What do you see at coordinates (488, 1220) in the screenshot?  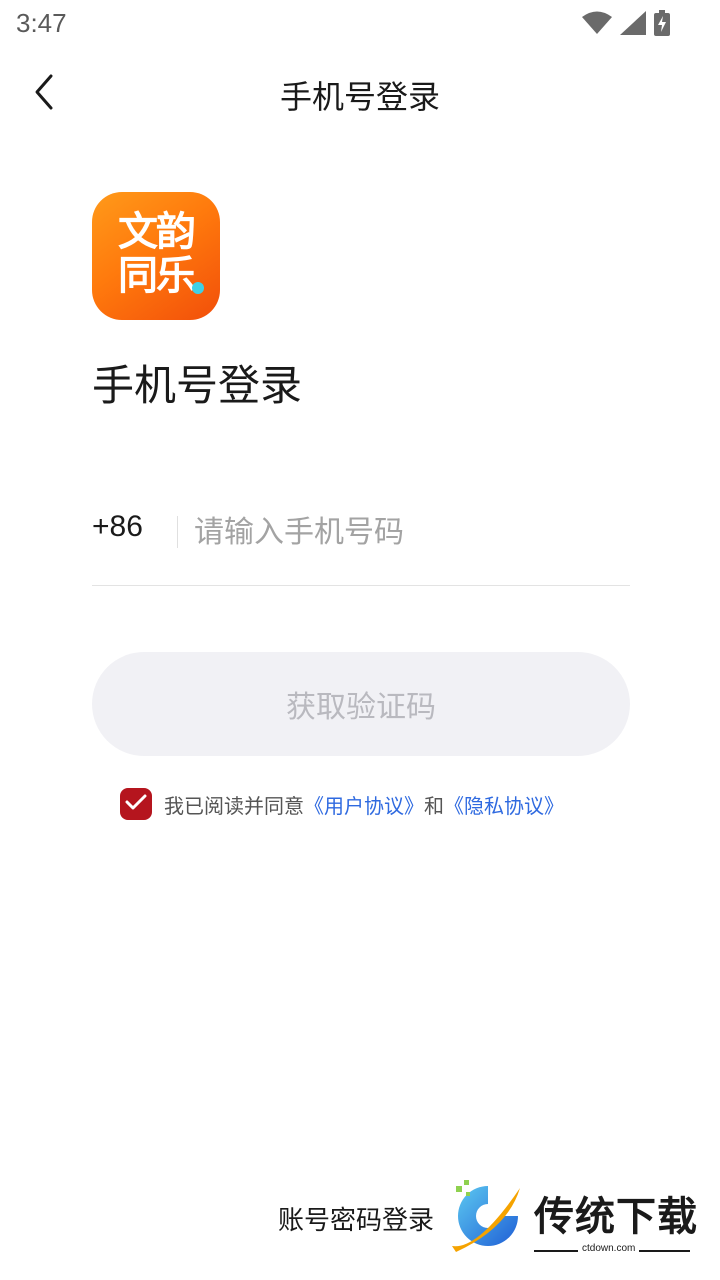 I see `watermark-logo-icon` at bounding box center [488, 1220].